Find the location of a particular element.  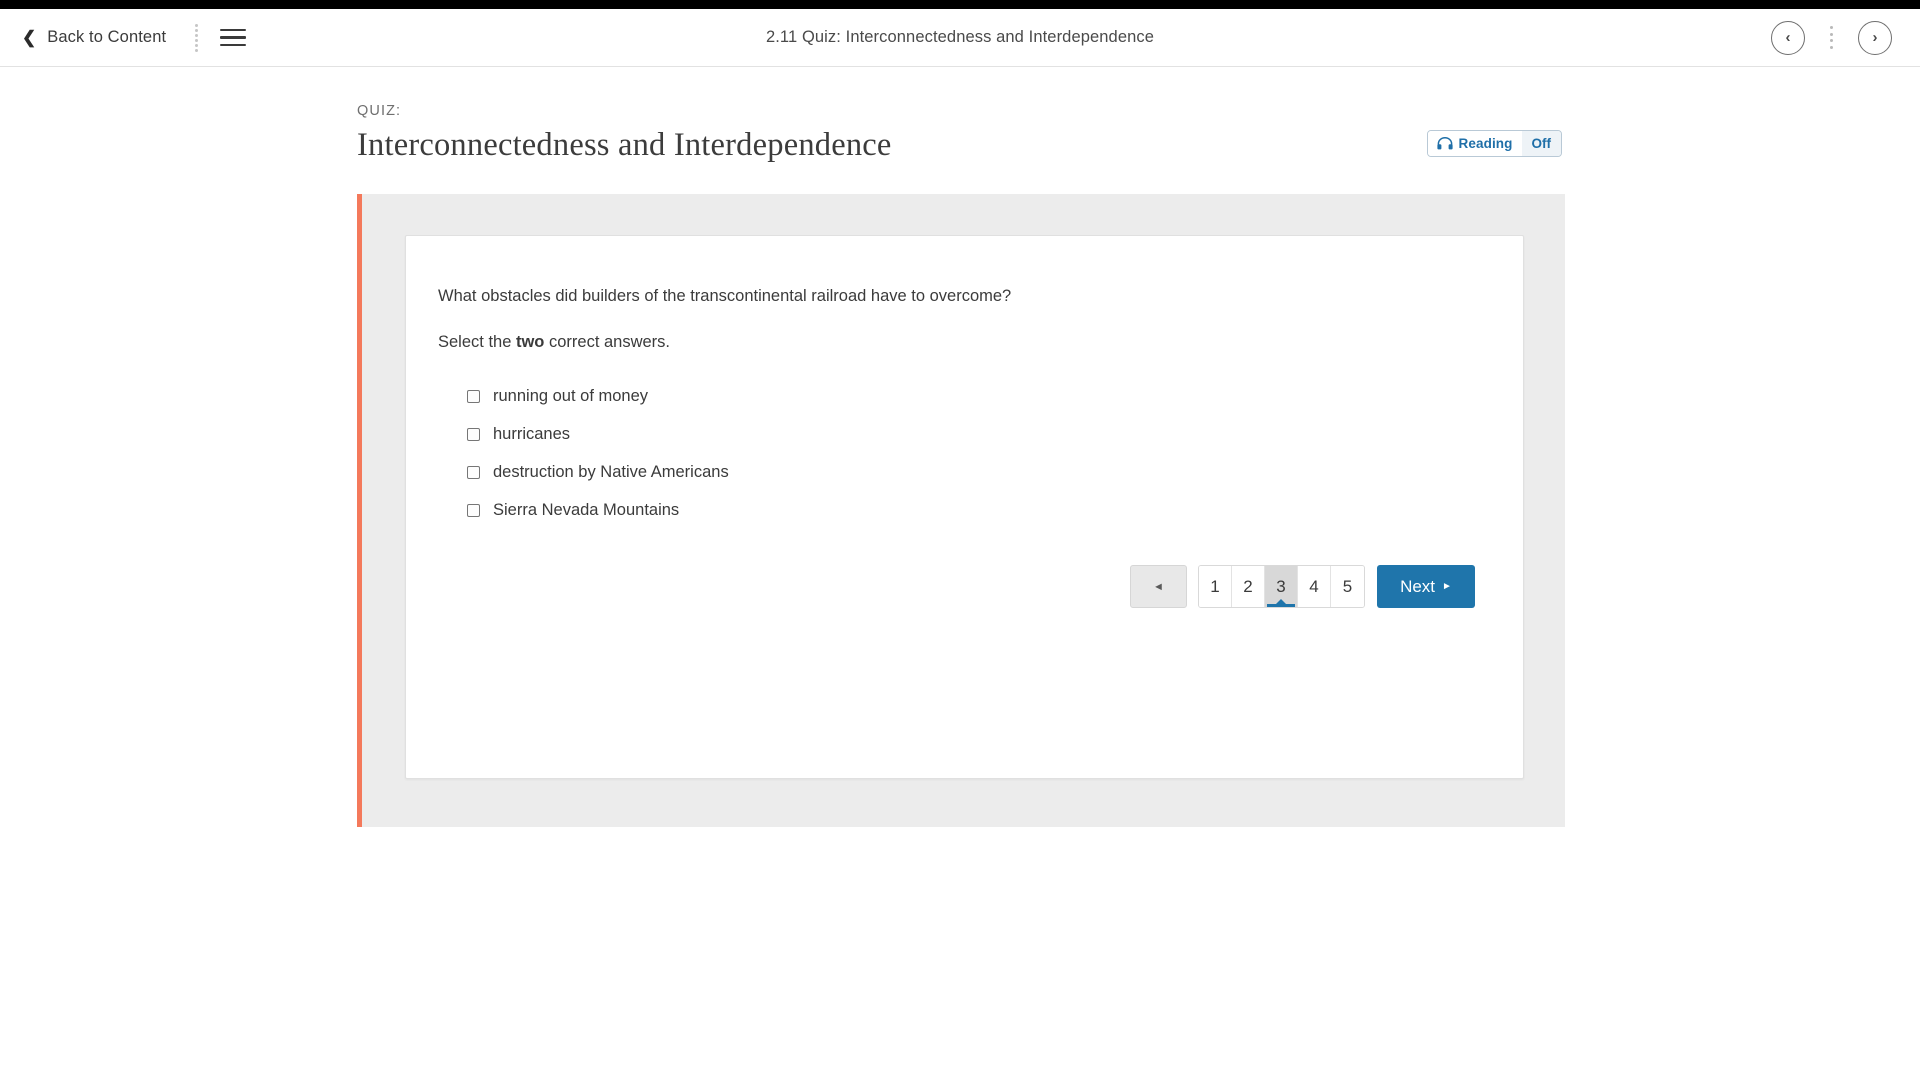

reading-toggle-button: Reading Off is located at coordinates (1494, 143).